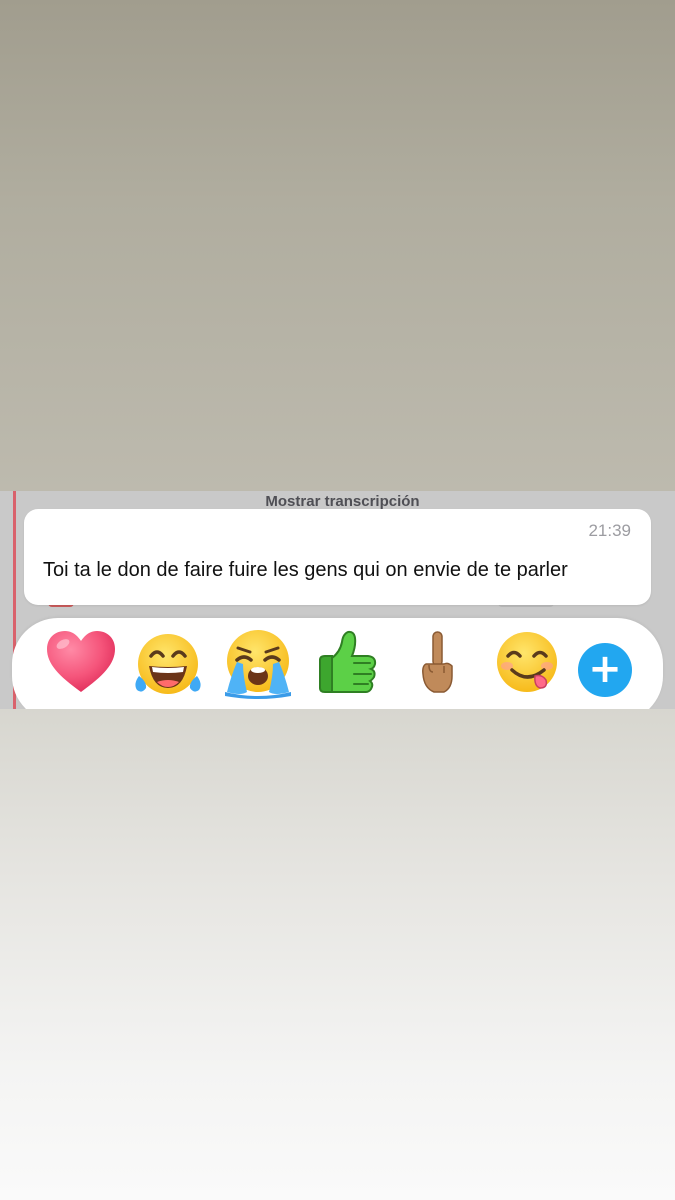 The height and width of the screenshot is (1200, 675). I want to click on reaction-thumbs-up-button, so click(347, 663).